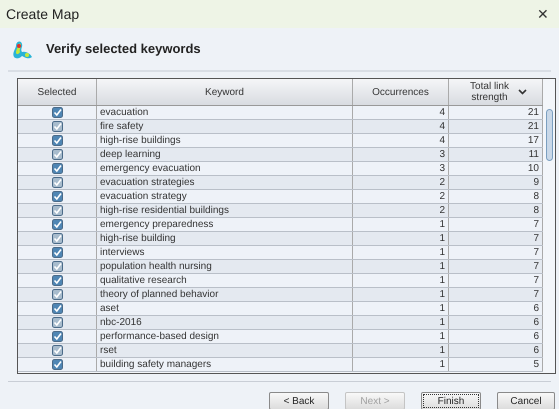  Describe the element at coordinates (225, 364) in the screenshot. I see `keyword-cell: building safety managers` at that location.